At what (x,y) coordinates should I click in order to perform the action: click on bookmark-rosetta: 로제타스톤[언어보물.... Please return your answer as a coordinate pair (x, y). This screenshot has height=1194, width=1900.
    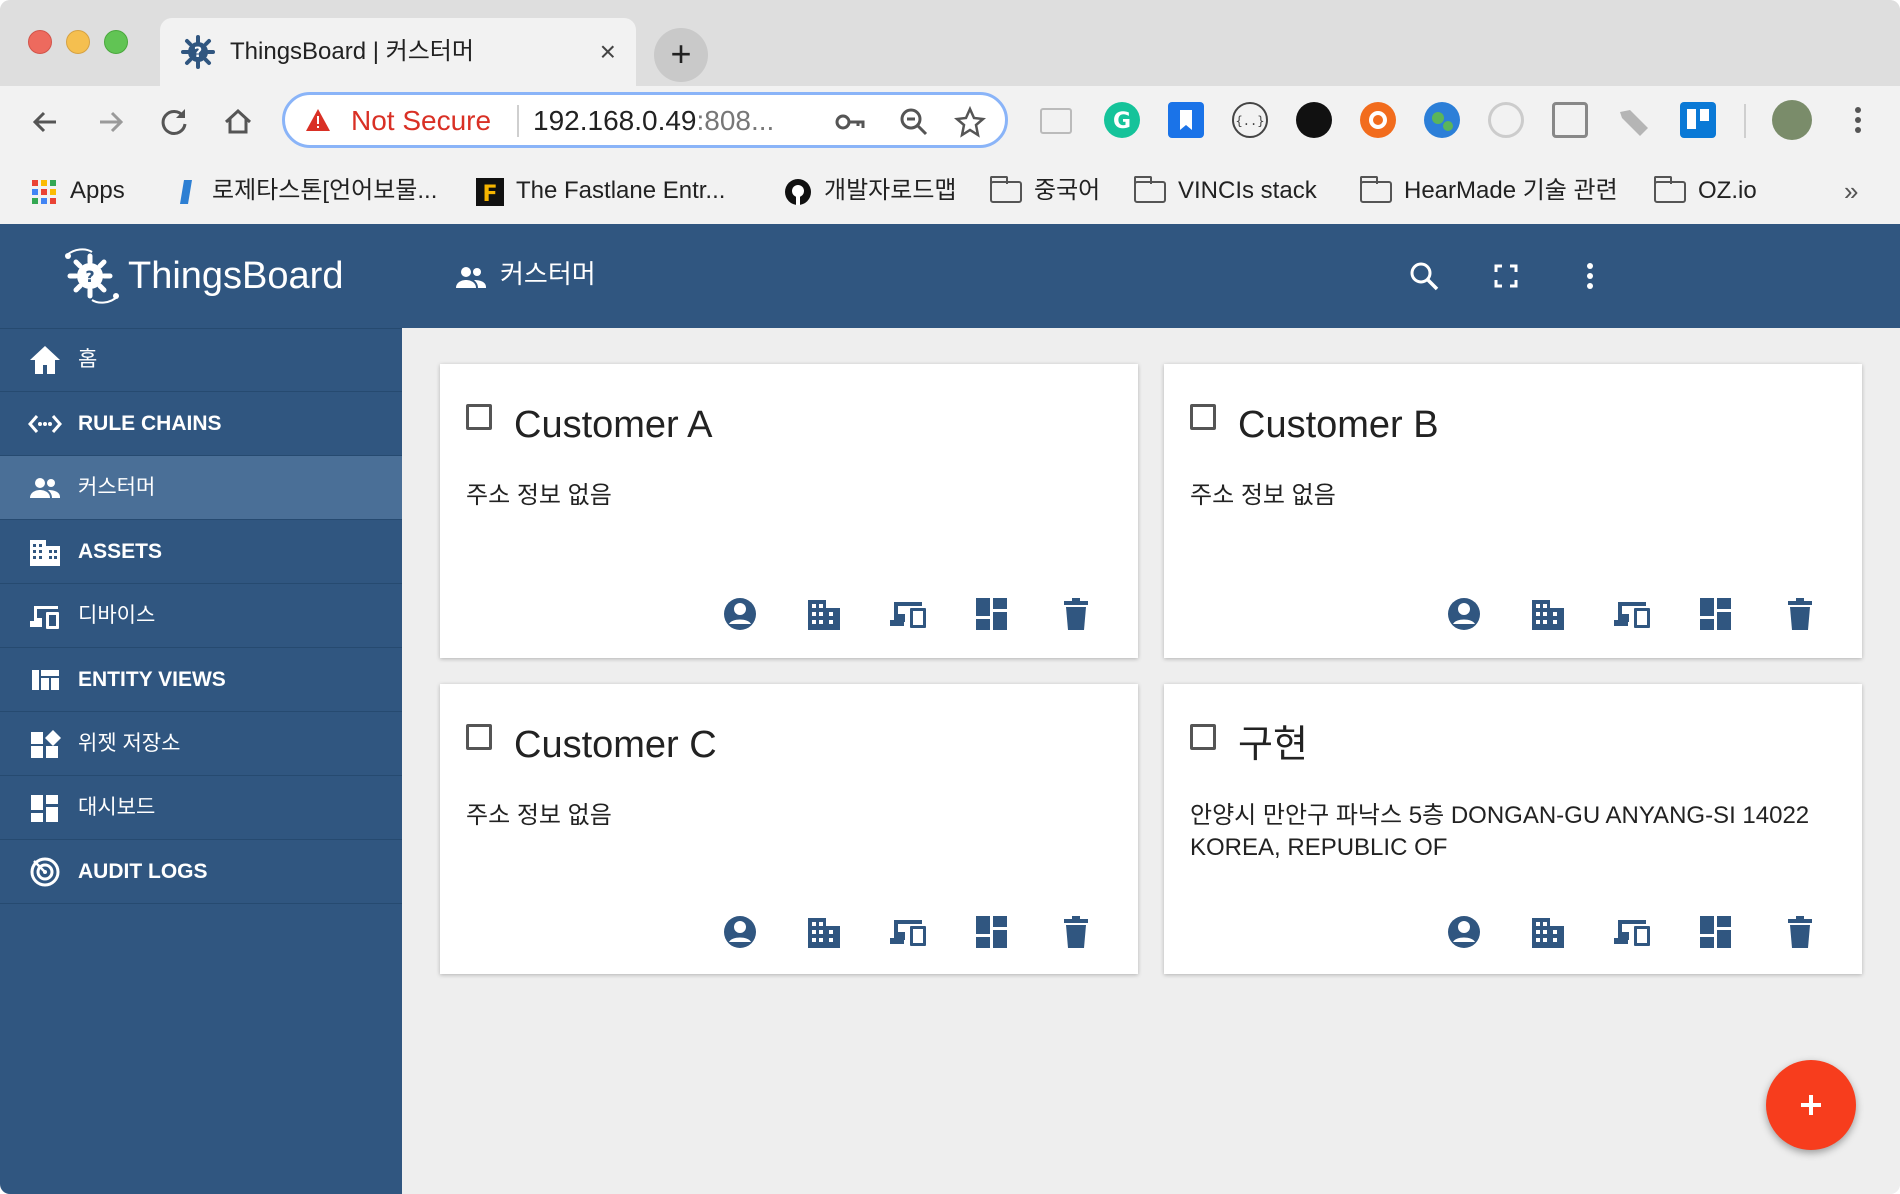
    Looking at the image, I should click on (304, 191).